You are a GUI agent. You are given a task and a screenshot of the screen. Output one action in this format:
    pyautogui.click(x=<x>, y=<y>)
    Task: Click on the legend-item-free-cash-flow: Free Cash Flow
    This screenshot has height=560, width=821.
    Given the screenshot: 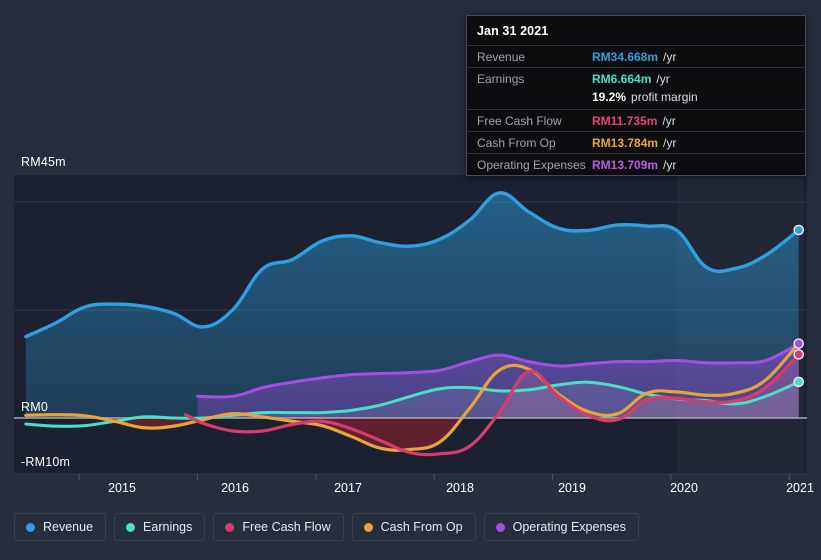 What is the action you would take?
    pyautogui.click(x=278, y=527)
    